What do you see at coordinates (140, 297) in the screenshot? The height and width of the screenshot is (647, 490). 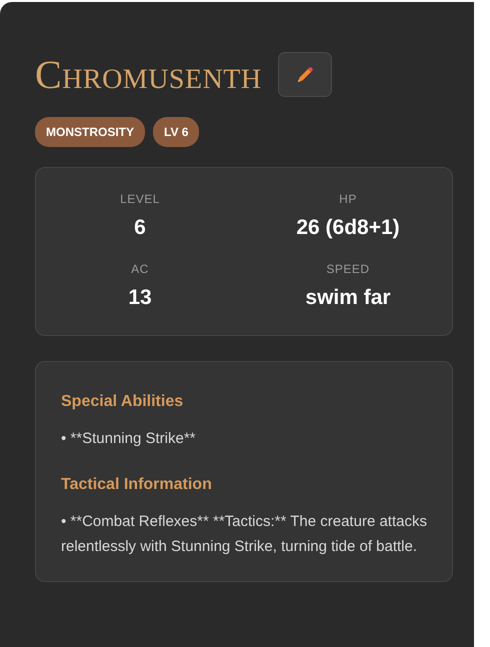 I see `stat-value: 13` at bounding box center [140, 297].